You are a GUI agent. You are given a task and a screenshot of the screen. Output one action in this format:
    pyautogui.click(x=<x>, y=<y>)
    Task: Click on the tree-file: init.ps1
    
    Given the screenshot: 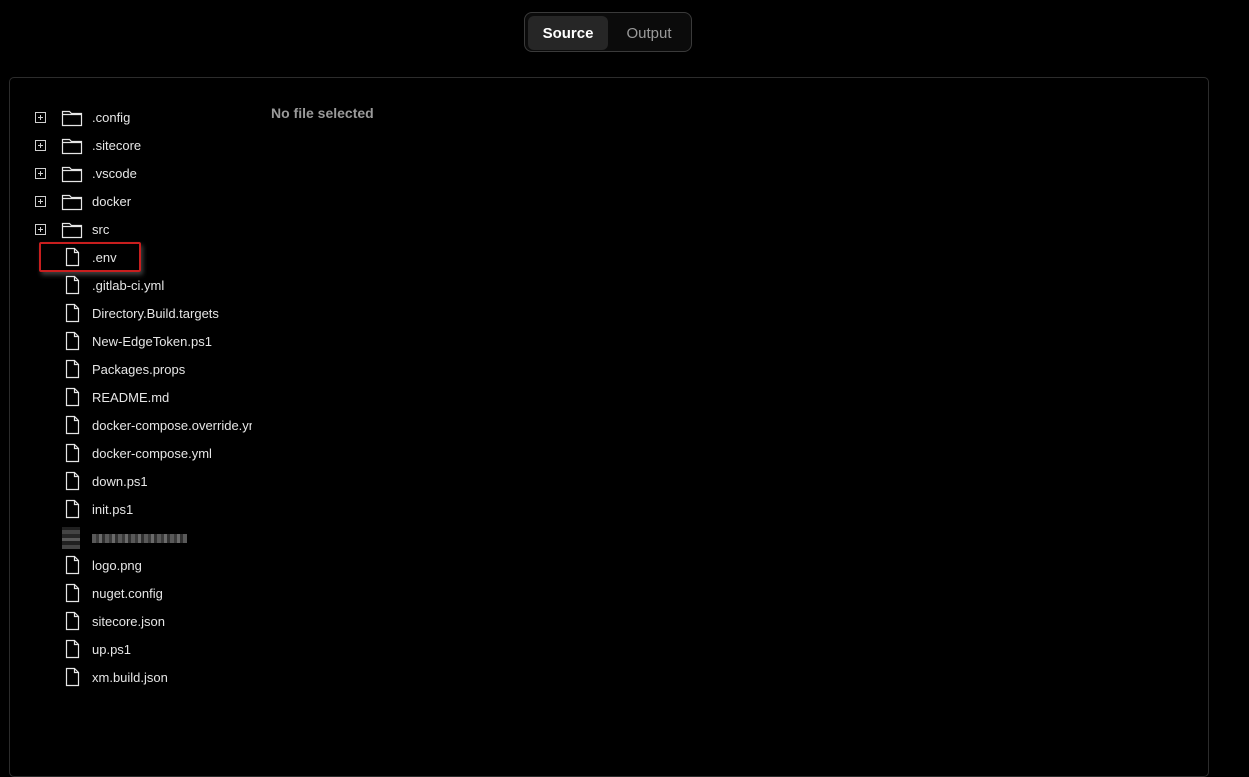 What is the action you would take?
    pyautogui.click(x=135, y=510)
    